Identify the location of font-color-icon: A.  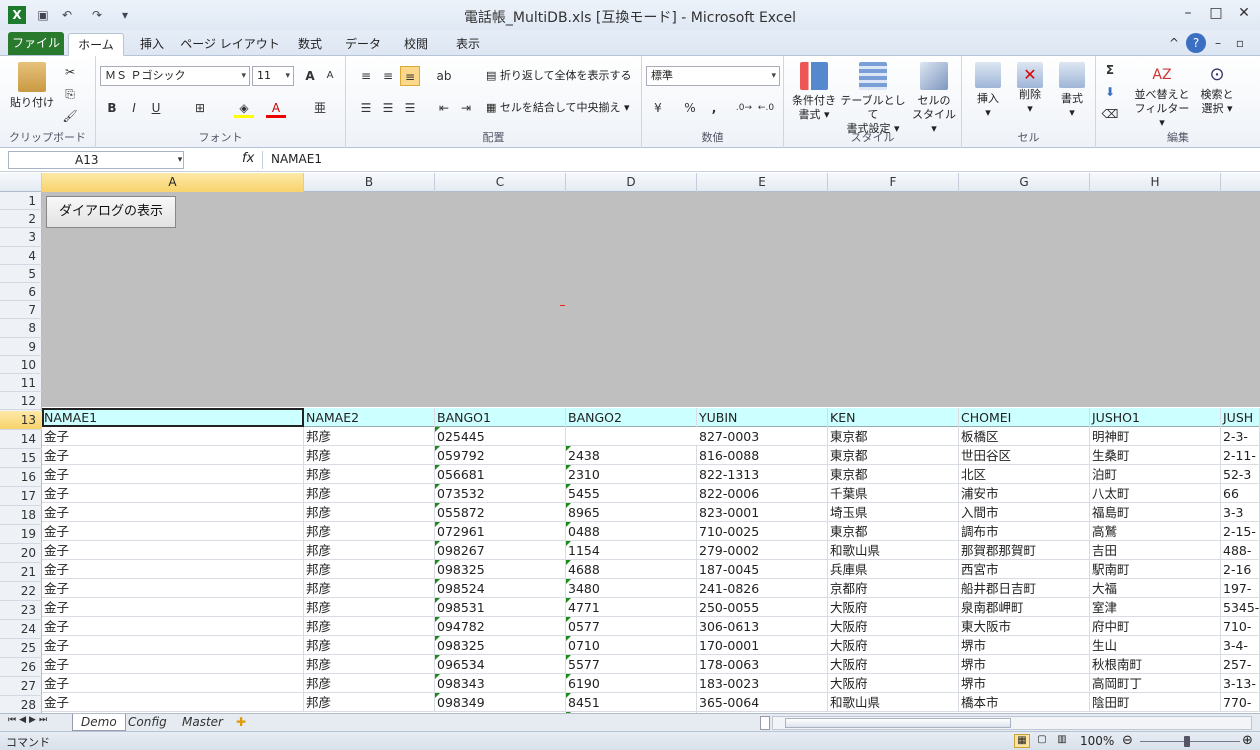
(276, 108).